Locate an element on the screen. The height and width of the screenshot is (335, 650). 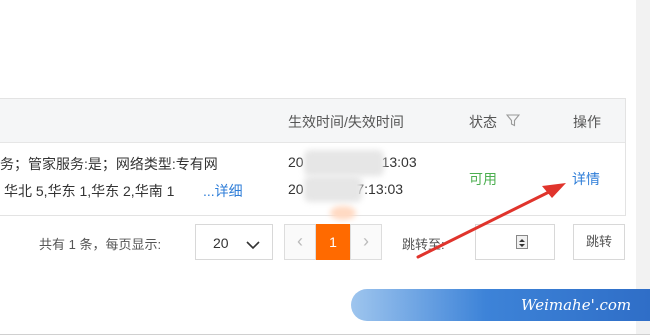
next-page-button: › is located at coordinates (366, 242).